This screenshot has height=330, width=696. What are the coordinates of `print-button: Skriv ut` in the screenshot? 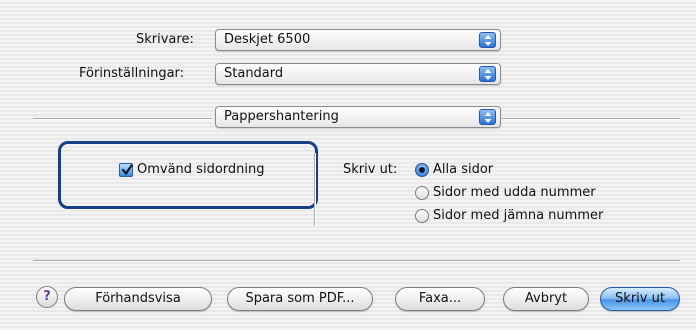 It's located at (640, 299).